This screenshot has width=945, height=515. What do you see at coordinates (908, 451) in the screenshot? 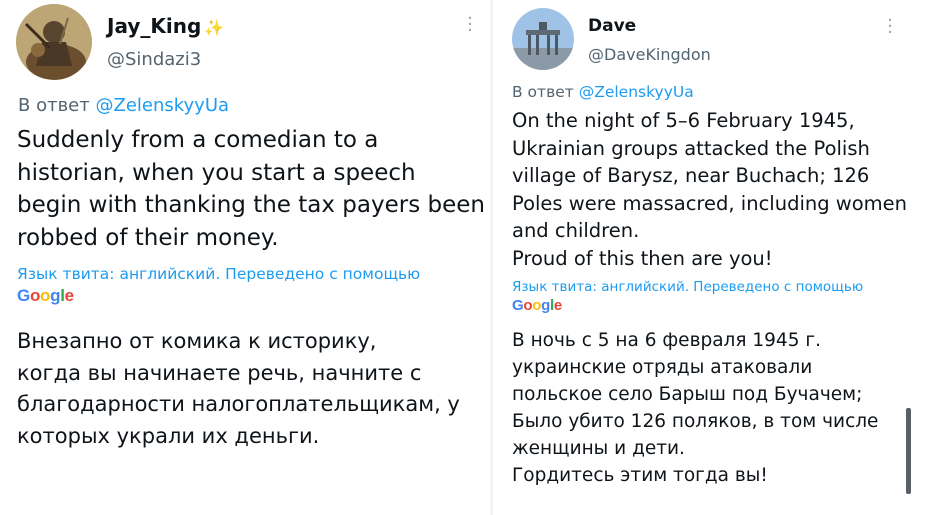
I see `scrollbar` at bounding box center [908, 451].